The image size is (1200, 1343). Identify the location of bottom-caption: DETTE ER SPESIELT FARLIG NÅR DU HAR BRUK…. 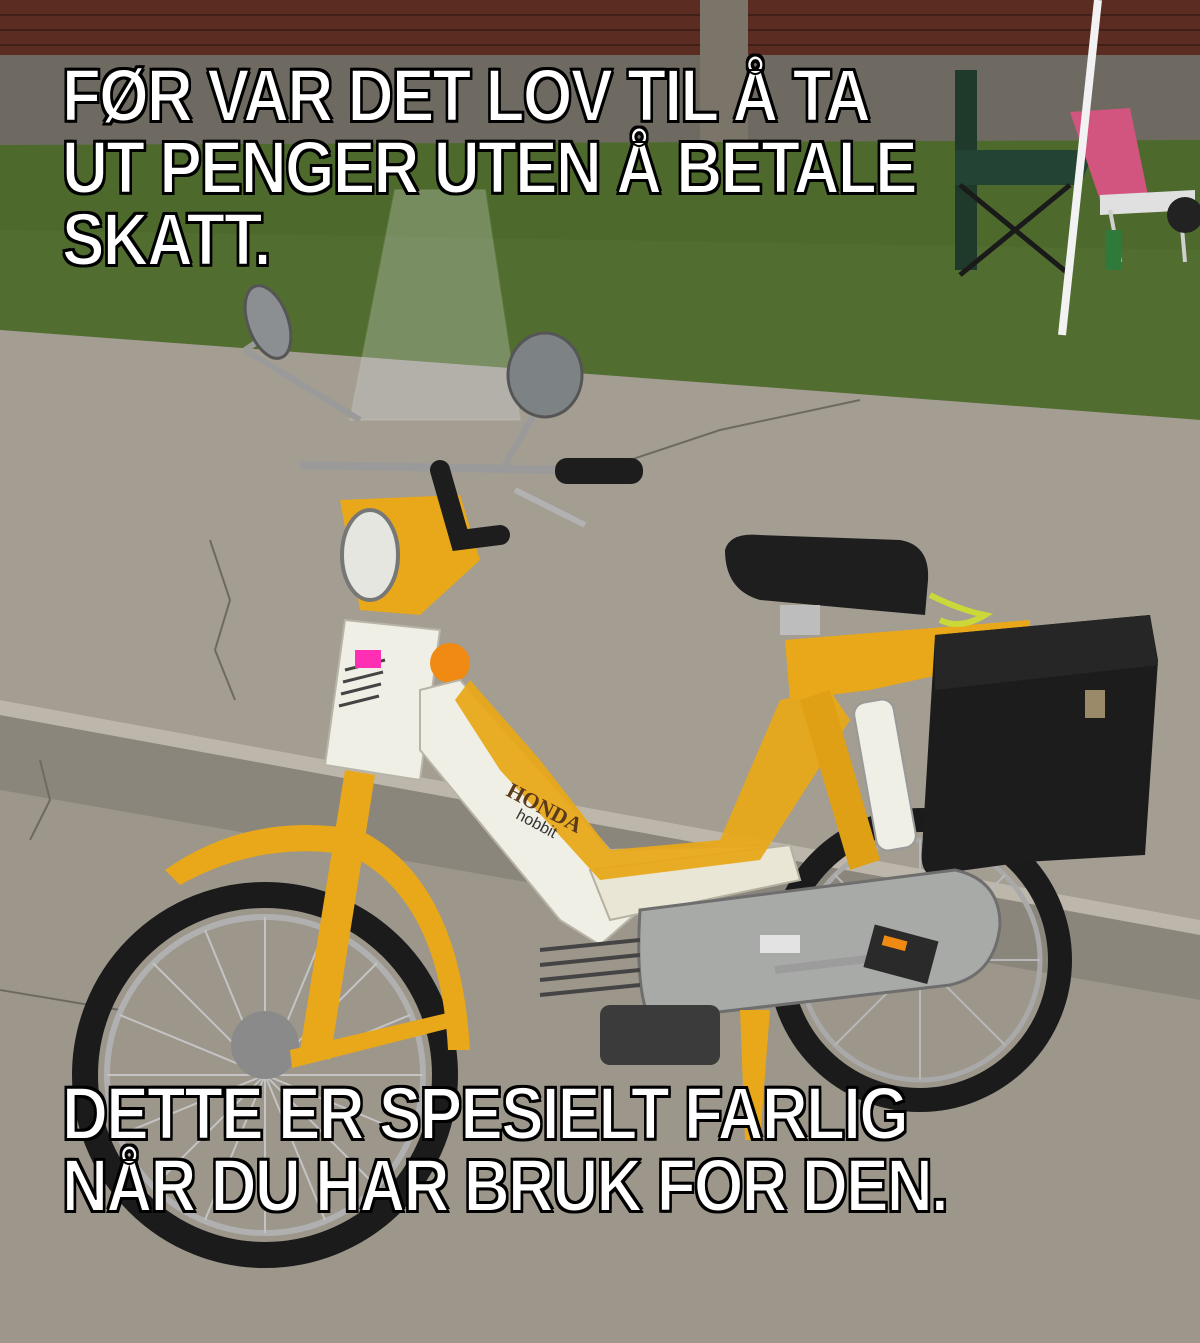
(505, 1149).